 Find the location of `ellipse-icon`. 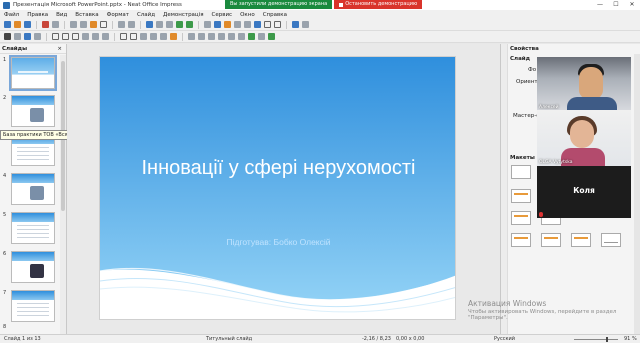

ellipse-icon is located at coordinates (75, 36).